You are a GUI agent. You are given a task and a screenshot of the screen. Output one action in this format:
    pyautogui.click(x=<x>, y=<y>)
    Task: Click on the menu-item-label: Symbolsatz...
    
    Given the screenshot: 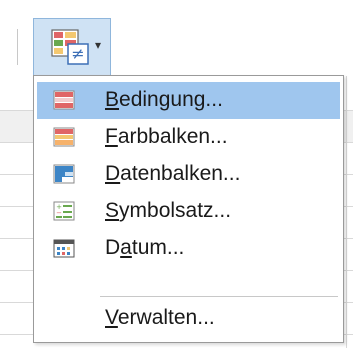 What is the action you would take?
    pyautogui.click(x=168, y=210)
    